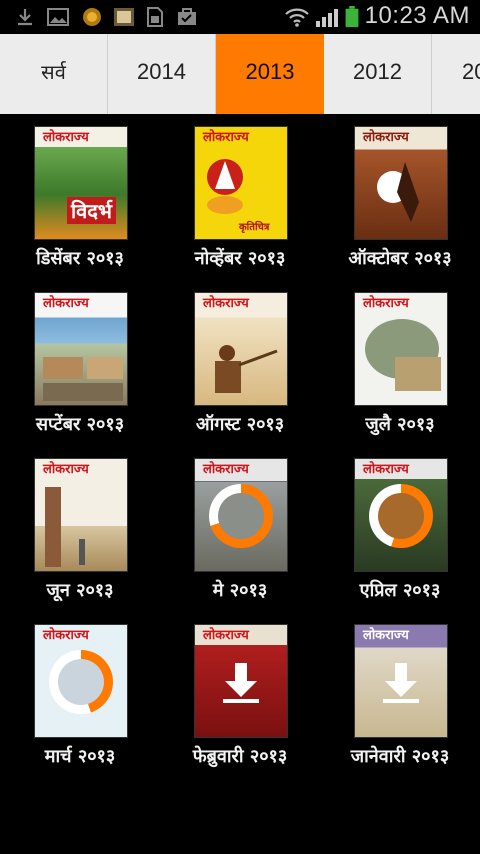 This screenshot has width=480, height=854. What do you see at coordinates (124, 17) in the screenshot?
I see `photo-icon` at bounding box center [124, 17].